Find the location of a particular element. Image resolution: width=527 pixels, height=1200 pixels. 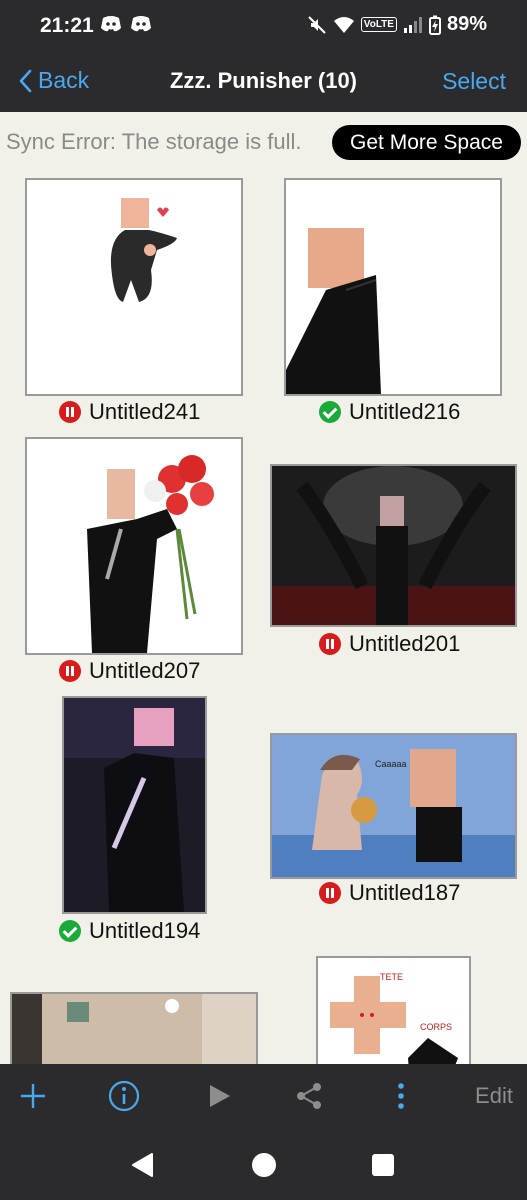

thumbnail-text-tete: TETE is located at coordinates (391, 977).